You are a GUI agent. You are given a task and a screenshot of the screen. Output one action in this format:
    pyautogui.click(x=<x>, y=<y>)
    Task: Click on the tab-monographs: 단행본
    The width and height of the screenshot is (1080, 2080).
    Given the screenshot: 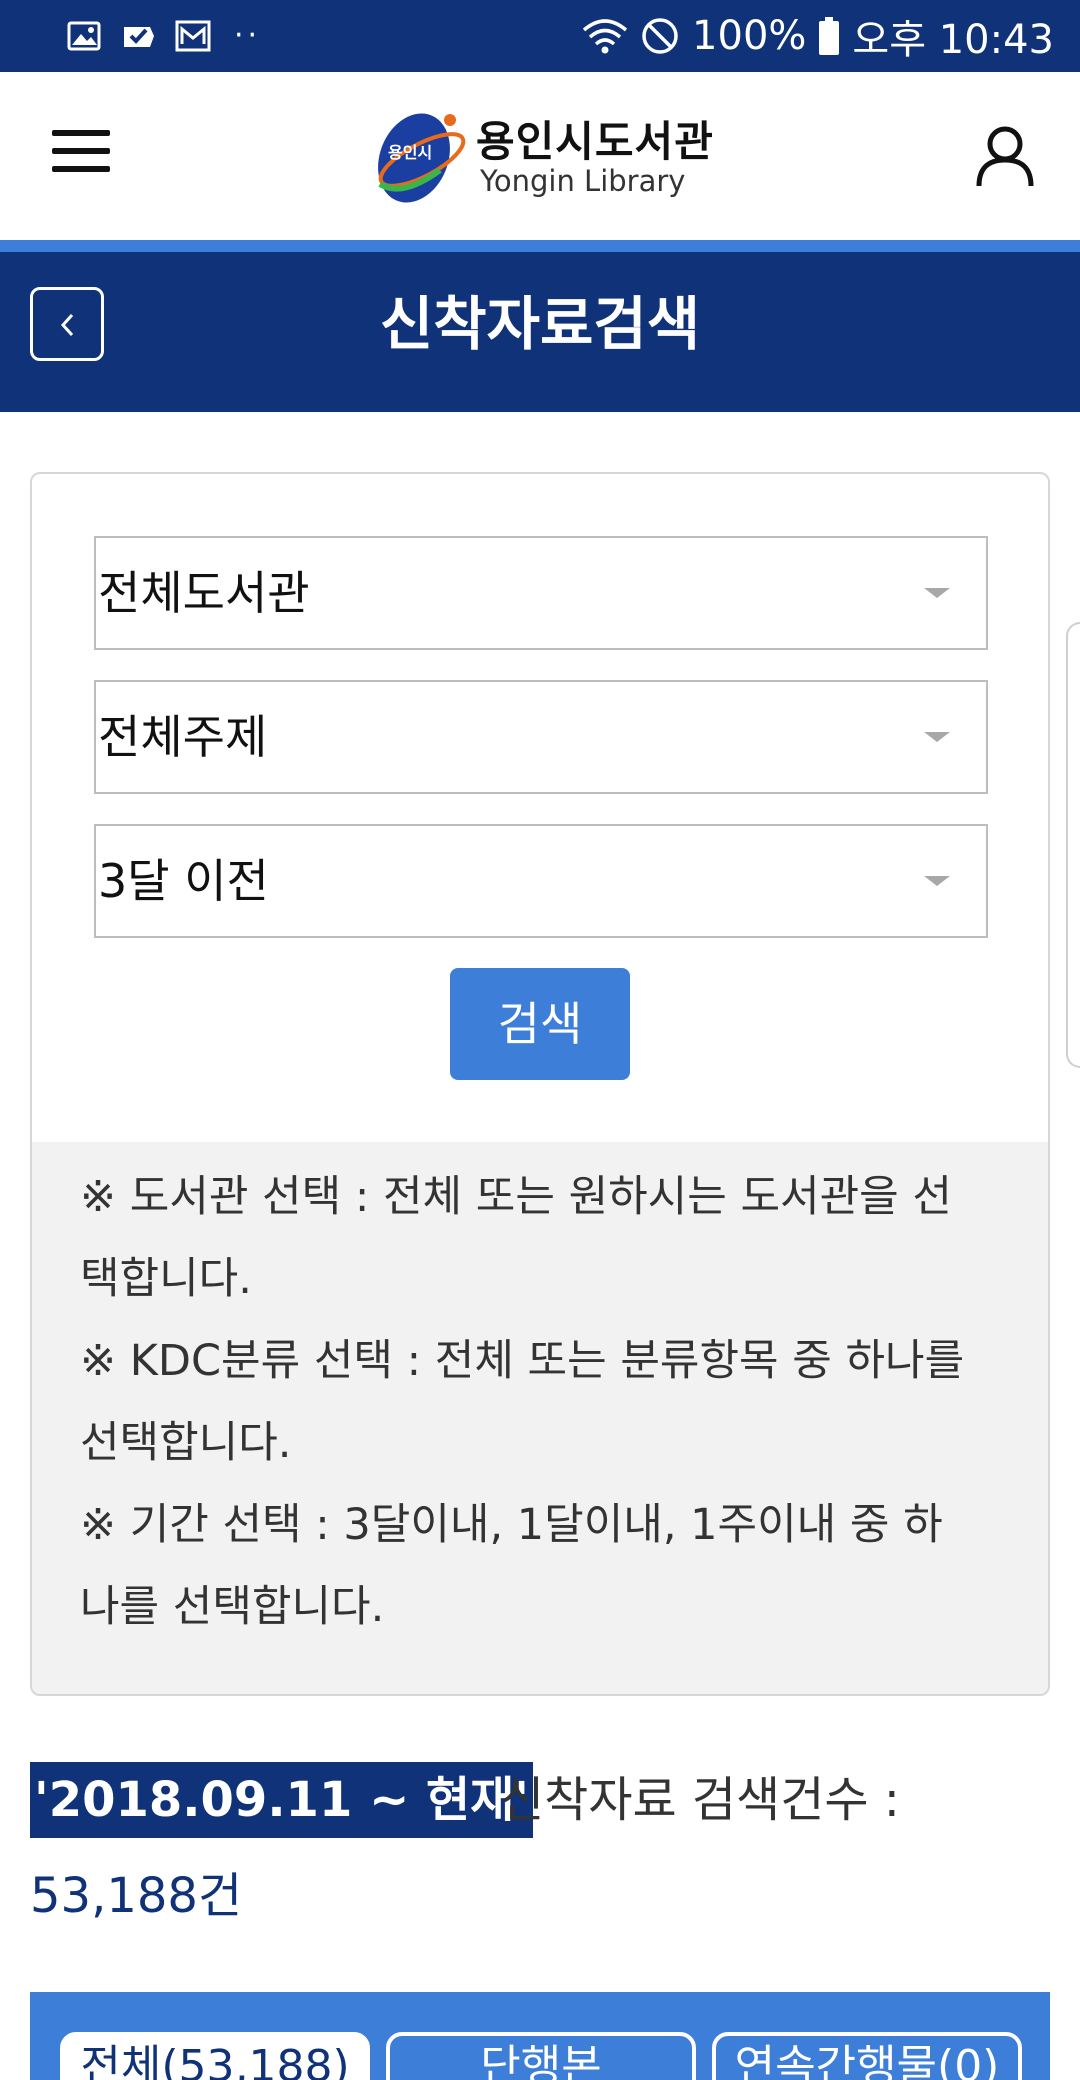 What is the action you would take?
    pyautogui.click(x=541, y=2056)
    